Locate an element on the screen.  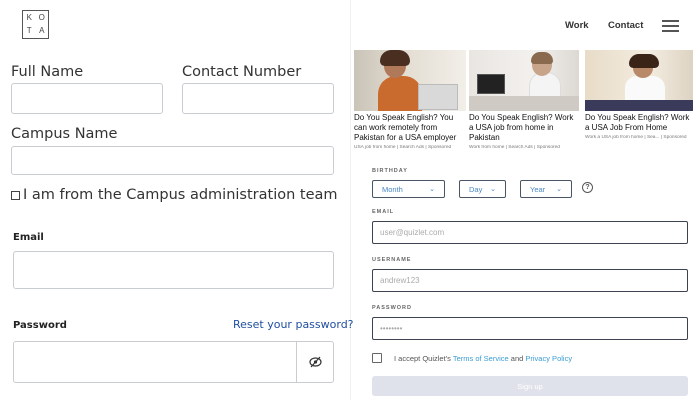
terms-of-service-link: Terms of Service is located at coordinates (481, 358).